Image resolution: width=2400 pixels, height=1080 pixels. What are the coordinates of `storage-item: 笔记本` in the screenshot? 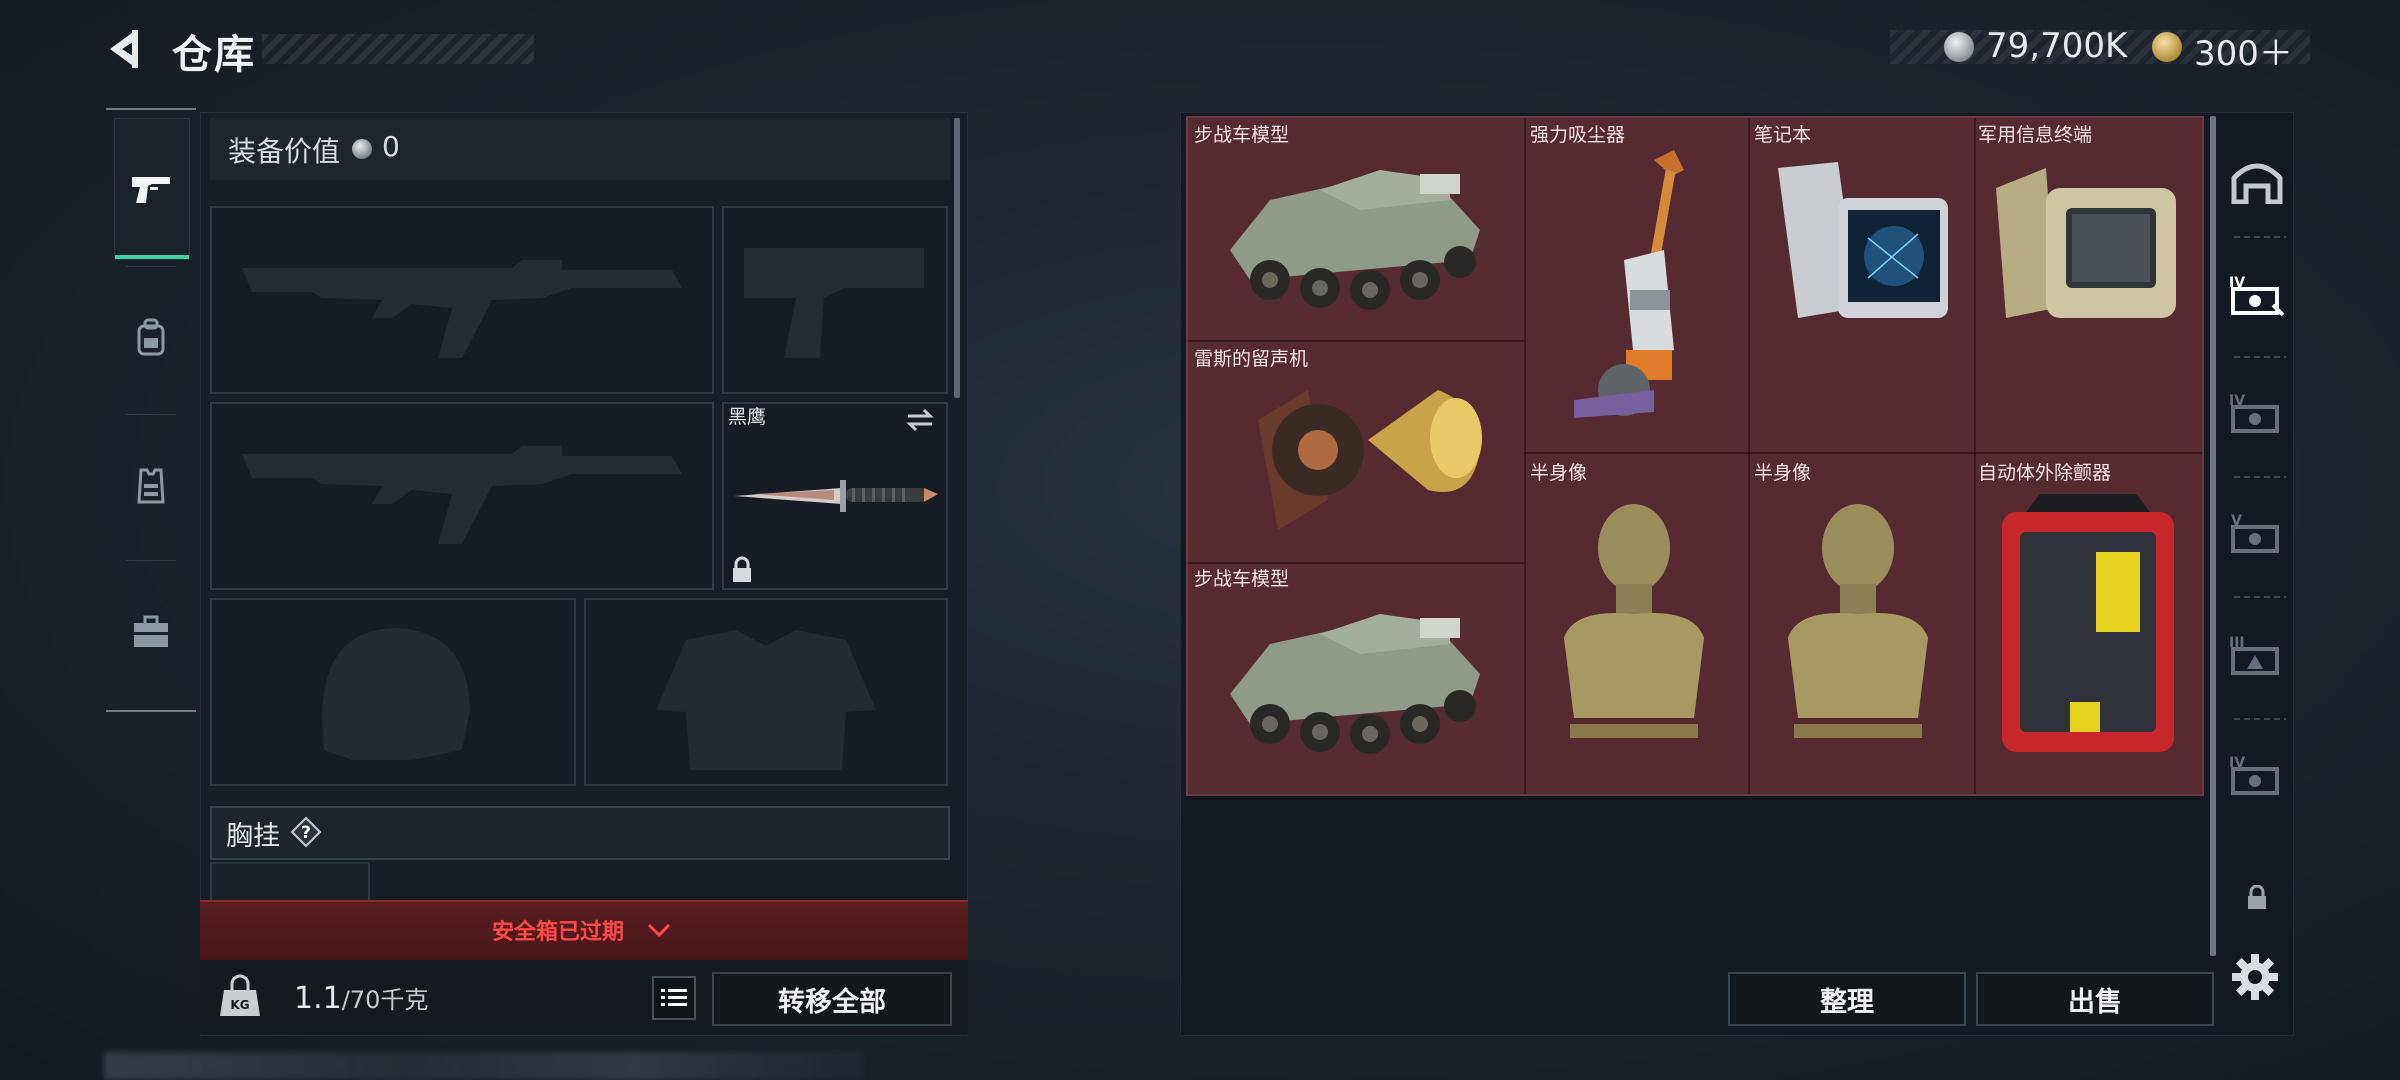 It's located at (1859, 226).